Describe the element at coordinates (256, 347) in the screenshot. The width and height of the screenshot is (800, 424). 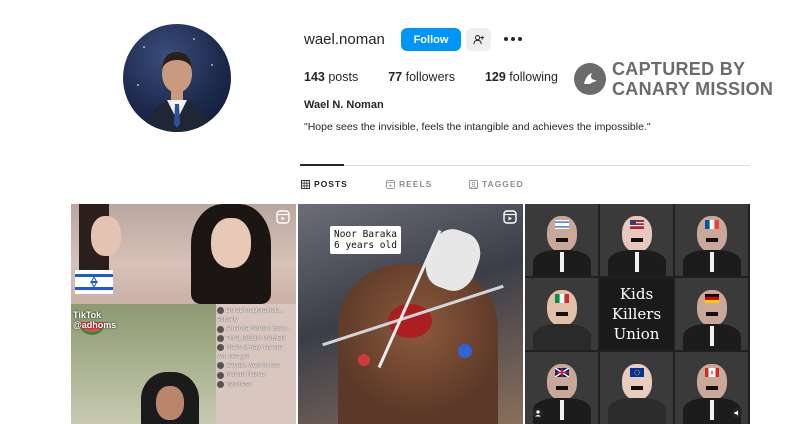
I see `comment-line: Rae's & Ray: lay are` at that location.